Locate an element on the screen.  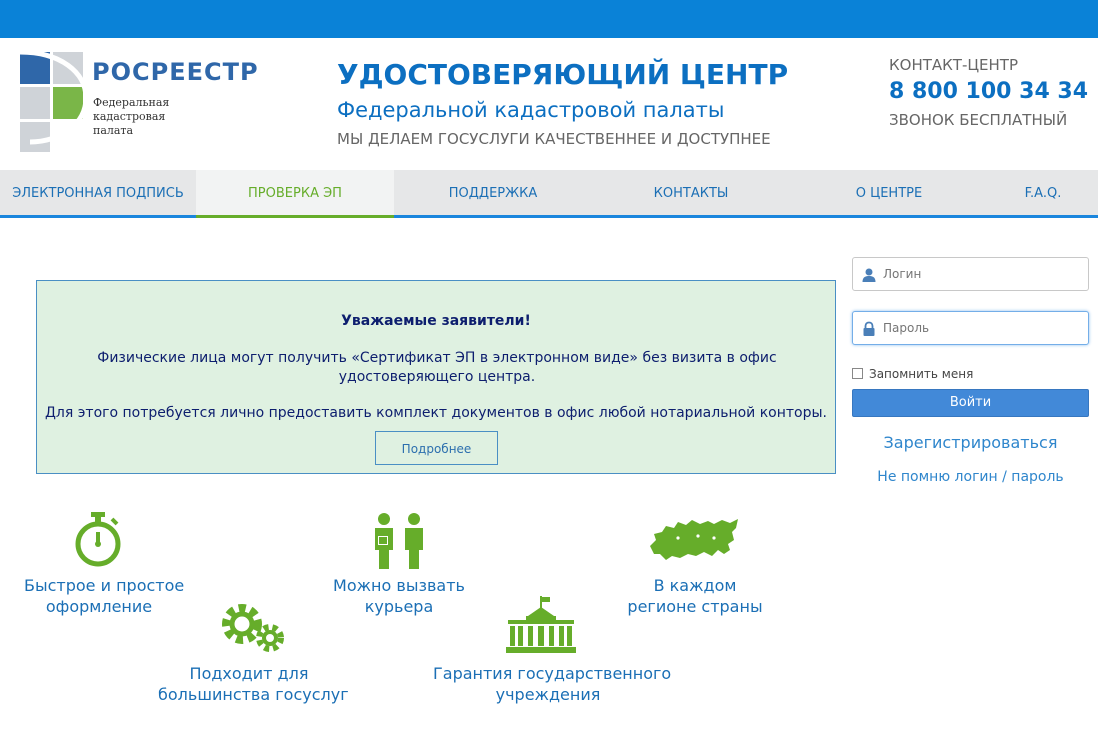
password-input is located at coordinates (983, 328).